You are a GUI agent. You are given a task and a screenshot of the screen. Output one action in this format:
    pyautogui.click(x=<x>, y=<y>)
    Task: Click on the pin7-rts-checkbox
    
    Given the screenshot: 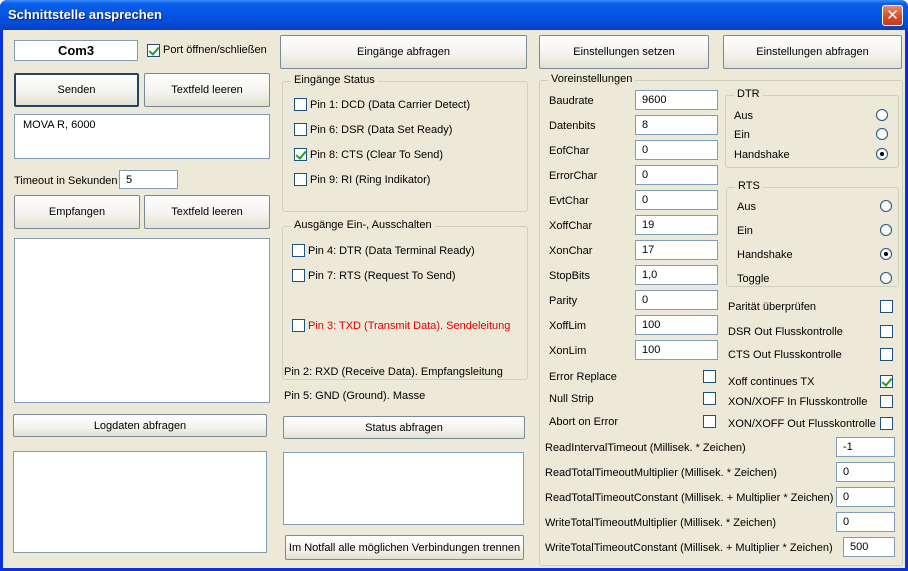 What is the action you would take?
    pyautogui.click(x=298, y=275)
    